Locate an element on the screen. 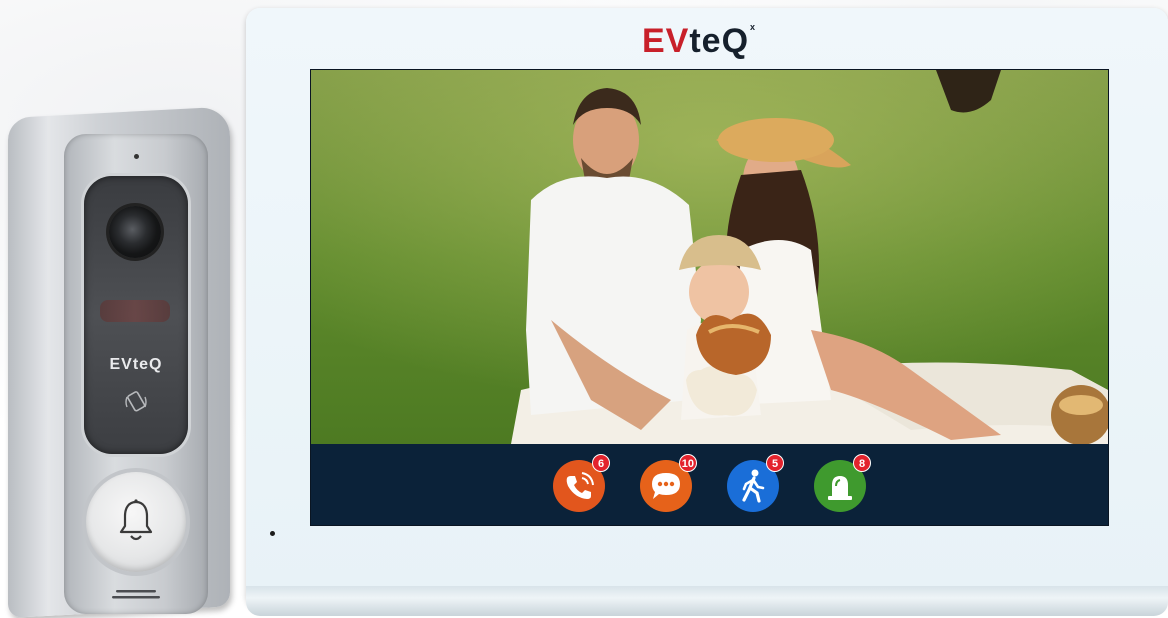  microphone-pinhole is located at coordinates (136, 156).